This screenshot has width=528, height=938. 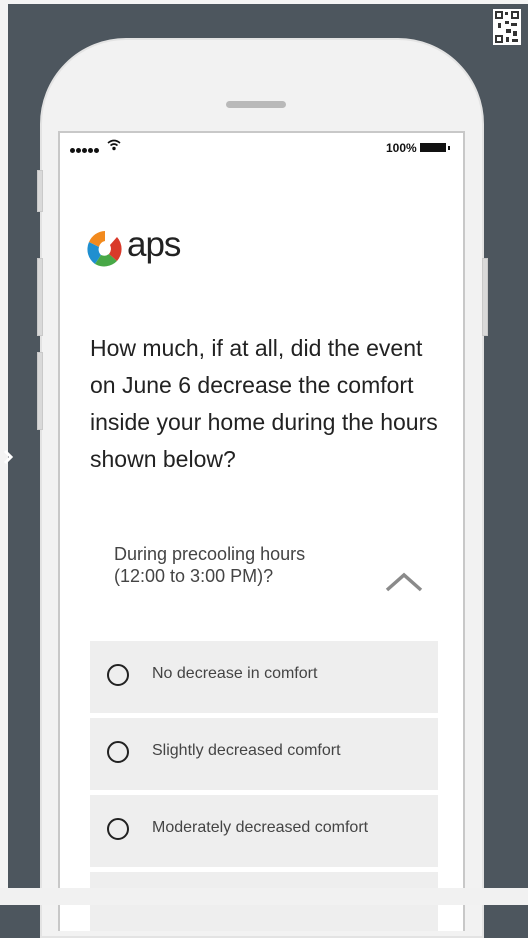 I want to click on signal-strength-icon, so click(x=85, y=149).